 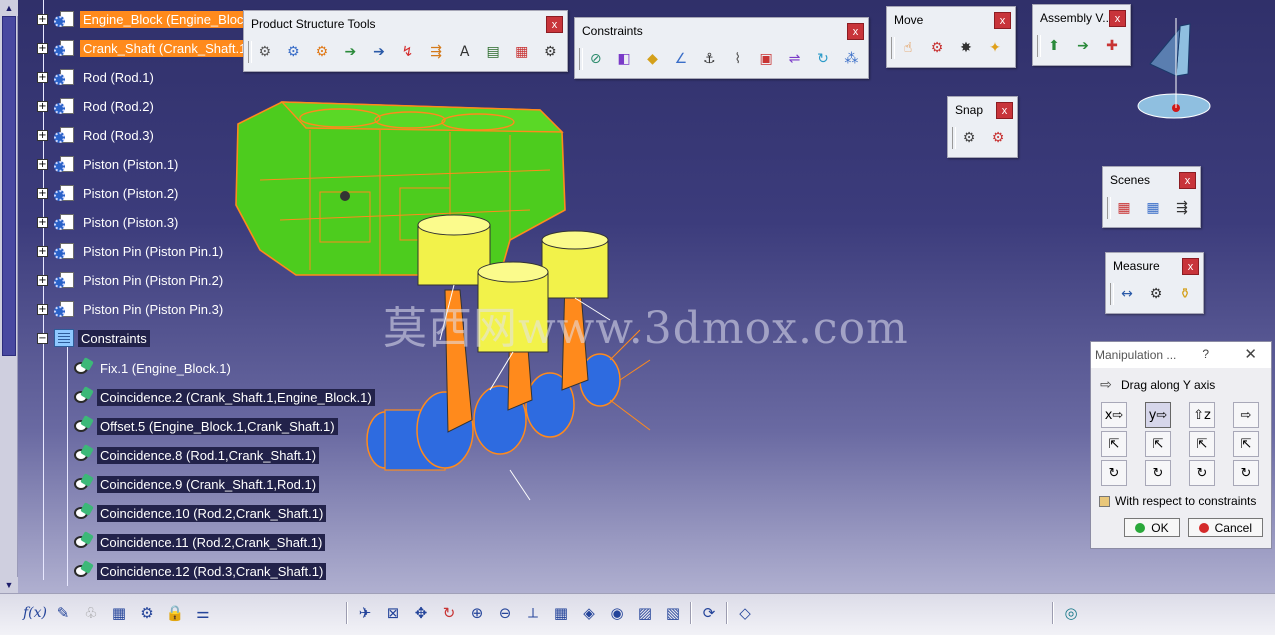 I want to click on existing-component-icon: ➔, so click(x=351, y=52).